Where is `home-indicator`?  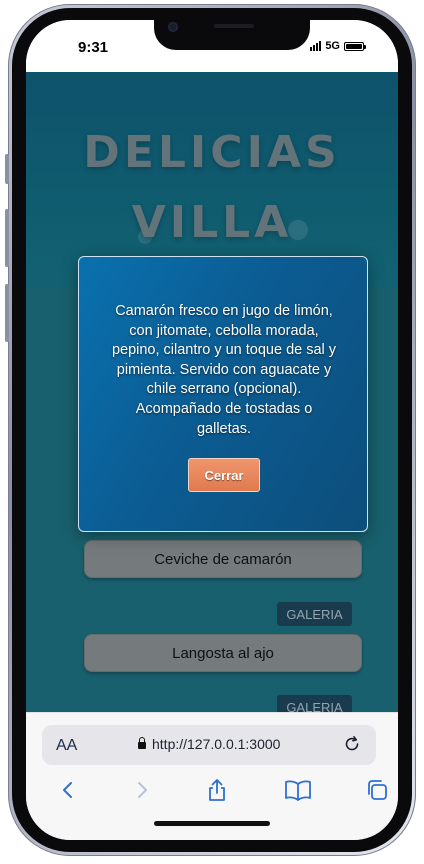
home-indicator is located at coordinates (212, 823).